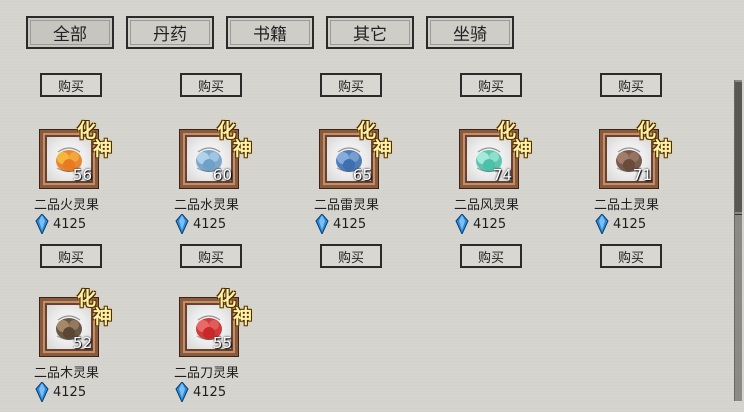 The height and width of the screenshot is (412, 744). I want to click on item-level: 65, so click(362, 175).